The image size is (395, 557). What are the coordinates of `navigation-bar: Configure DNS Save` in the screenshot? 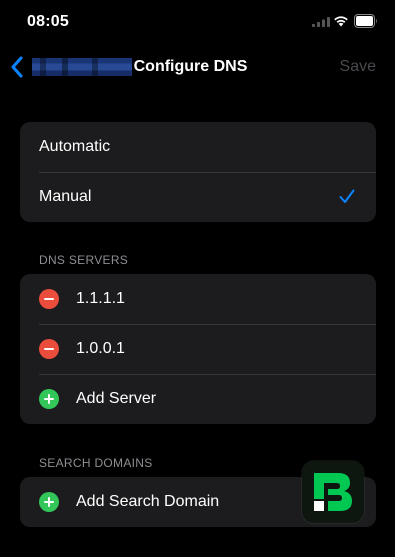 It's located at (197, 67).